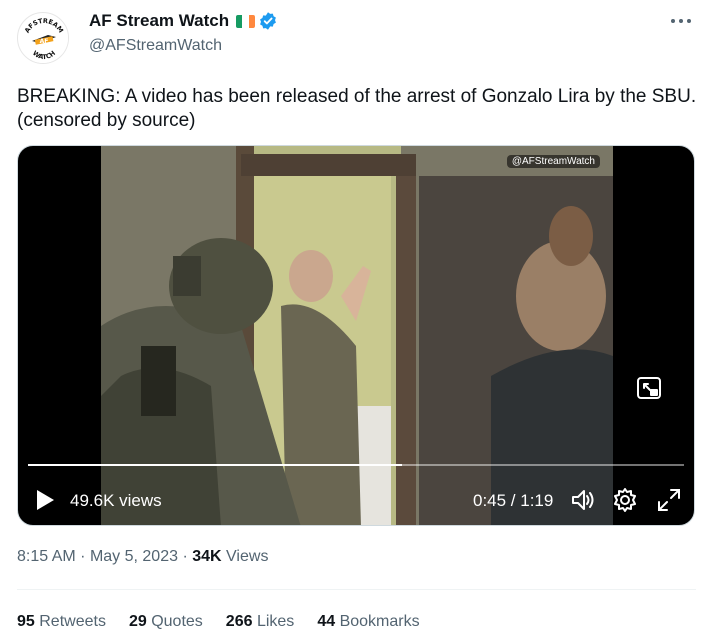  I want to click on divider, so click(356, 589).